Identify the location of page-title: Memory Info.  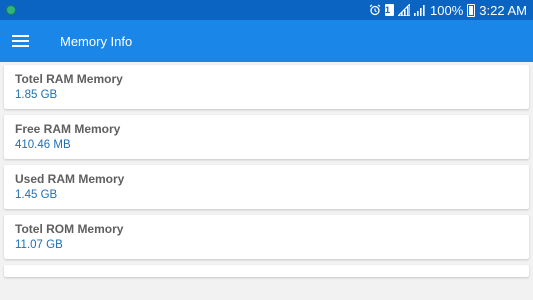
(96, 41).